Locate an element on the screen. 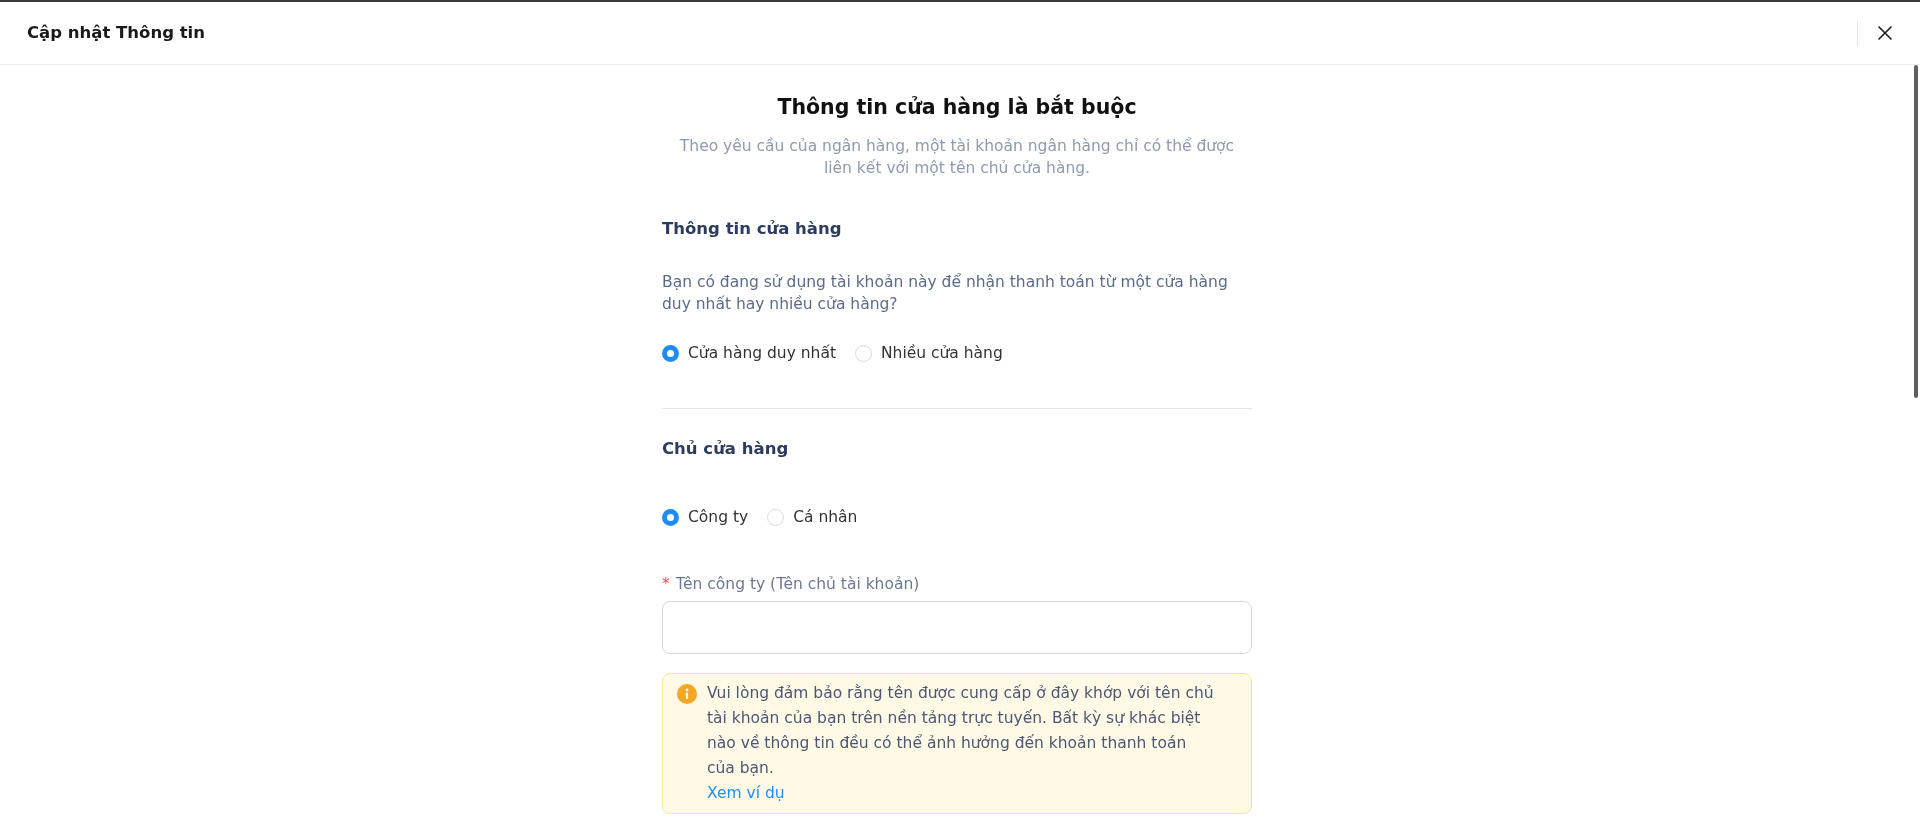  scrollbar-thumb is located at coordinates (1916, 231).